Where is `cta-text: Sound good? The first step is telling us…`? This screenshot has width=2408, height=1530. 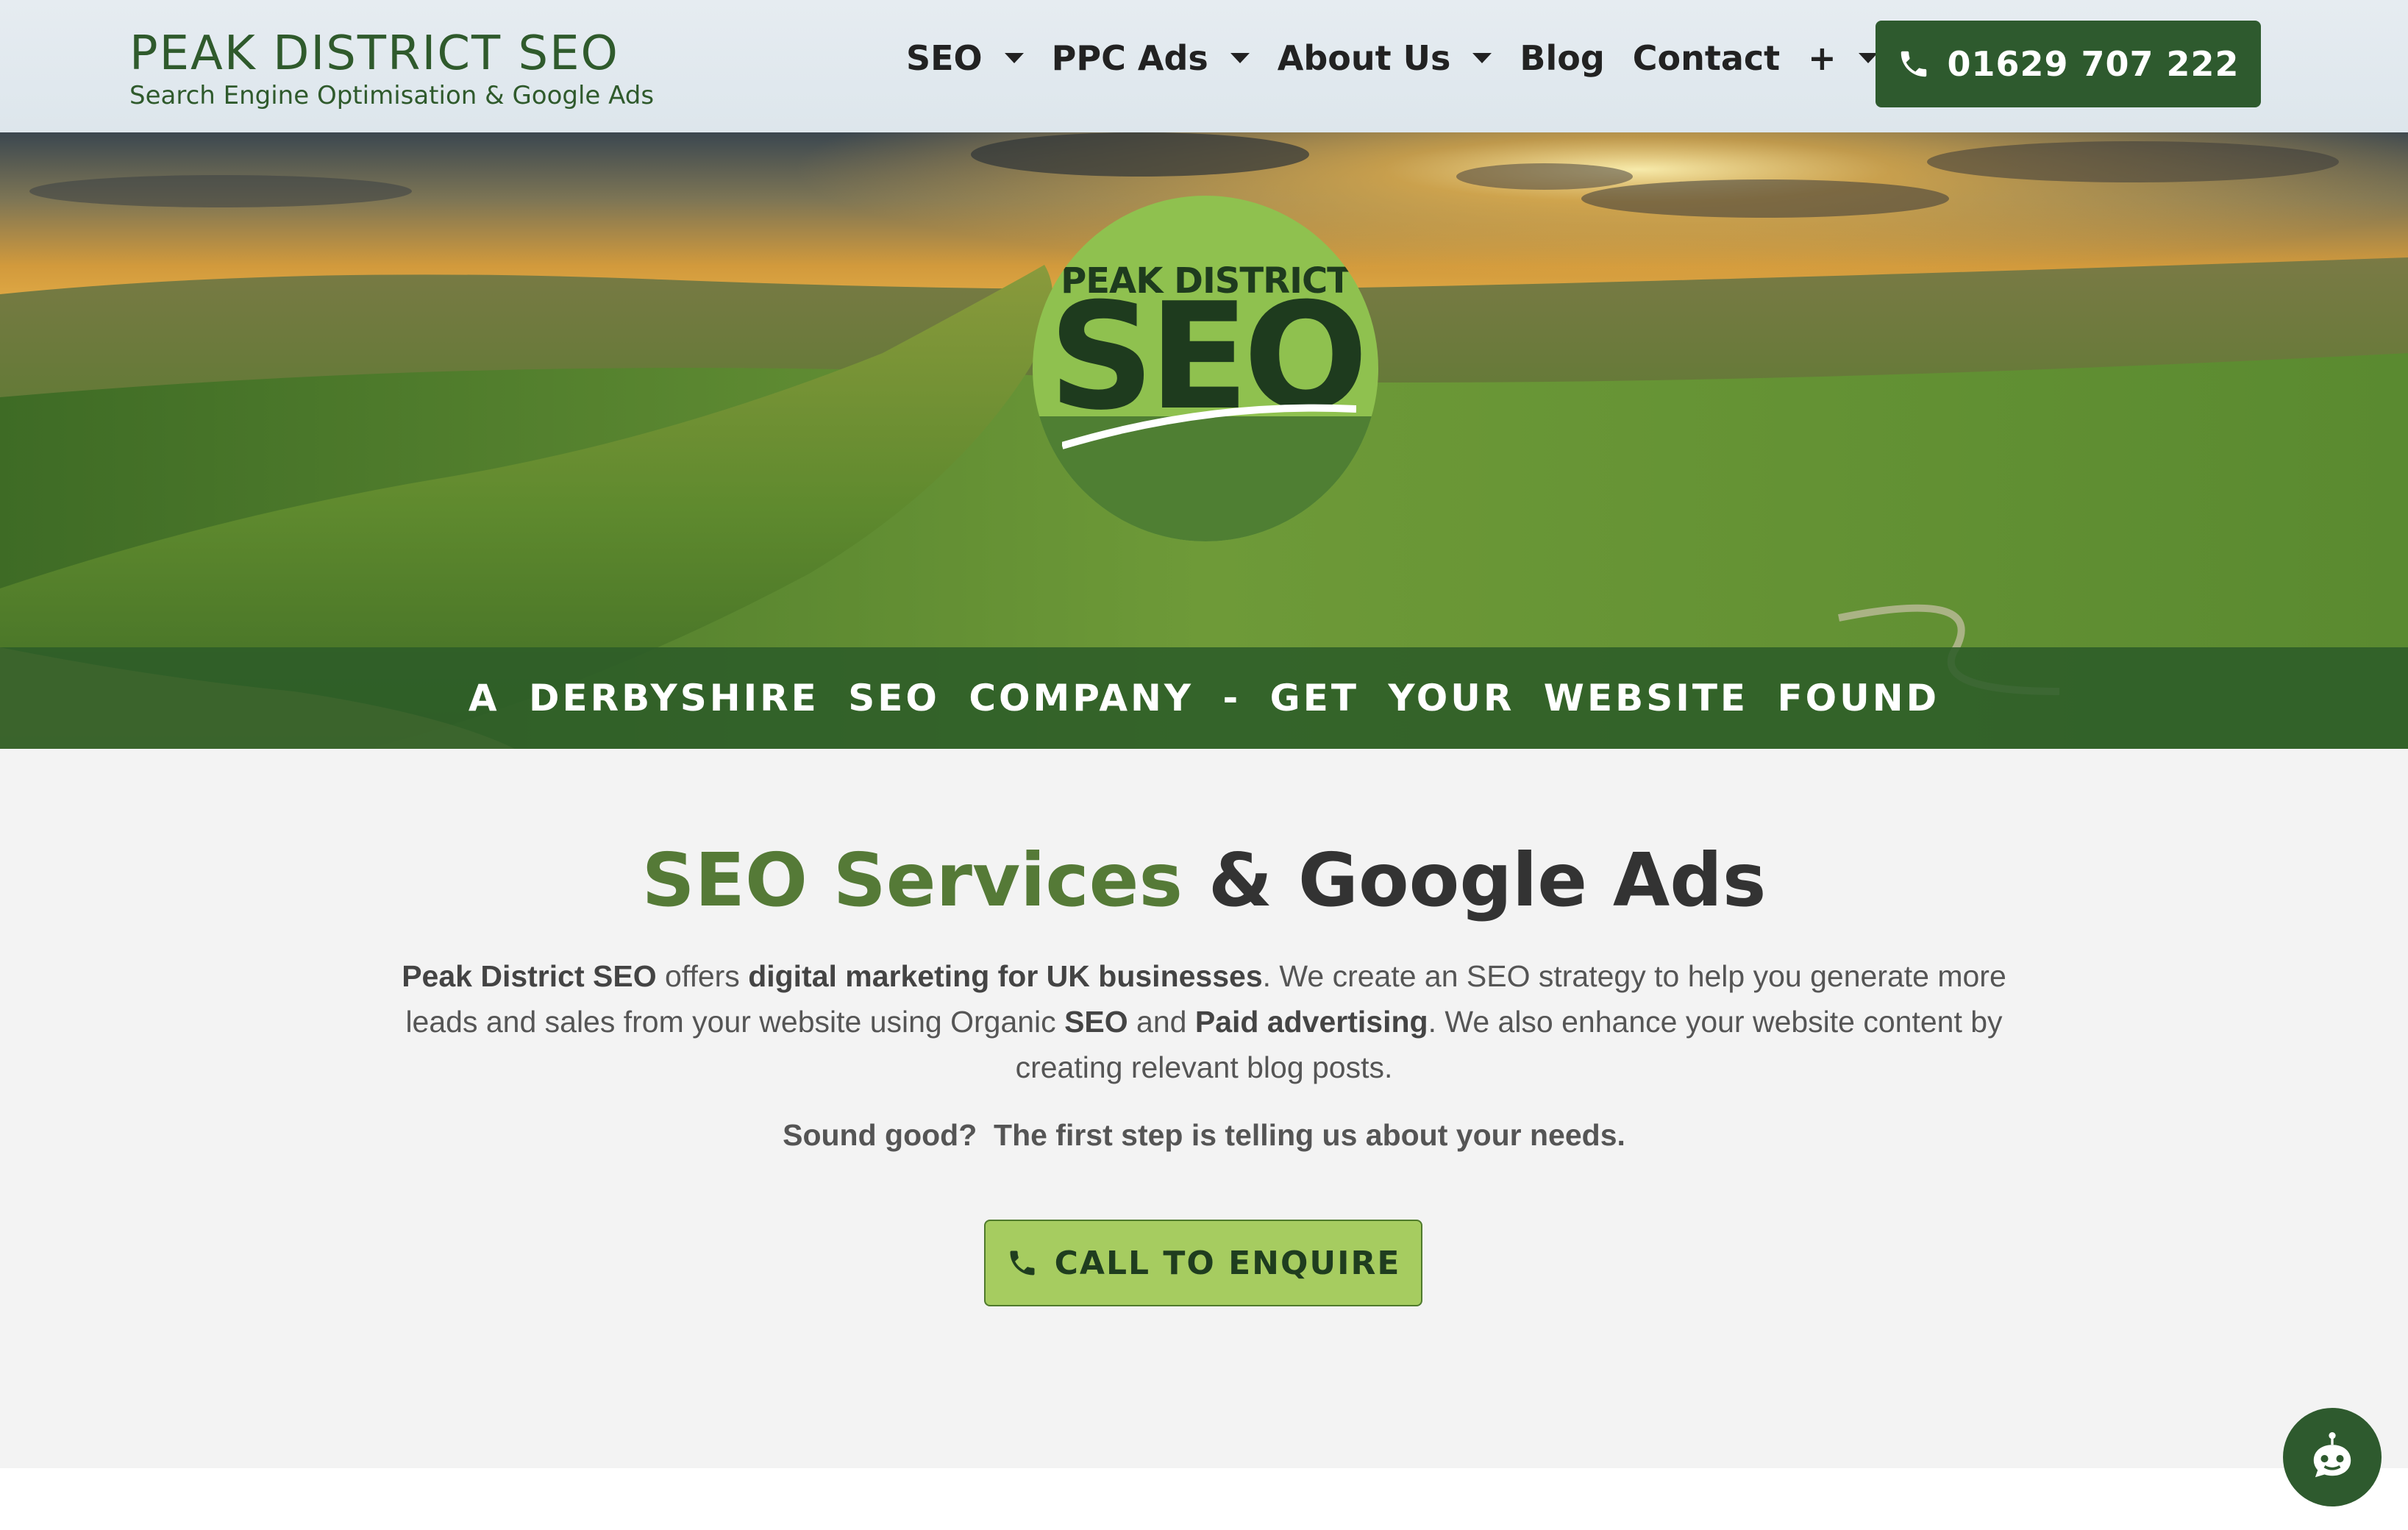
cta-text: Sound good? The first step is telling us… is located at coordinates (1204, 1135).